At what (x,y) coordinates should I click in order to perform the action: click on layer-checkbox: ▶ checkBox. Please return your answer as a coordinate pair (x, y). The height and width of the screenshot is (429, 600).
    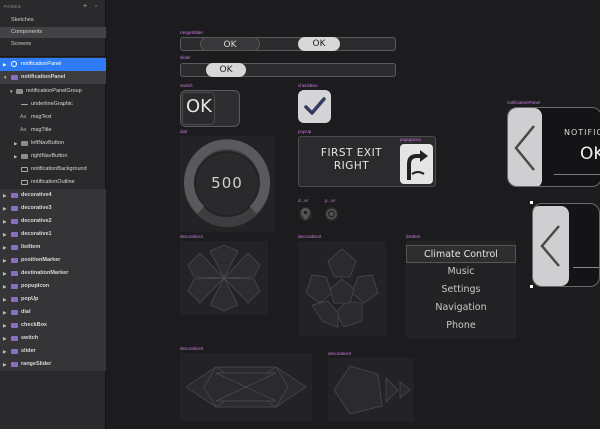
    Looking at the image, I should click on (53, 325).